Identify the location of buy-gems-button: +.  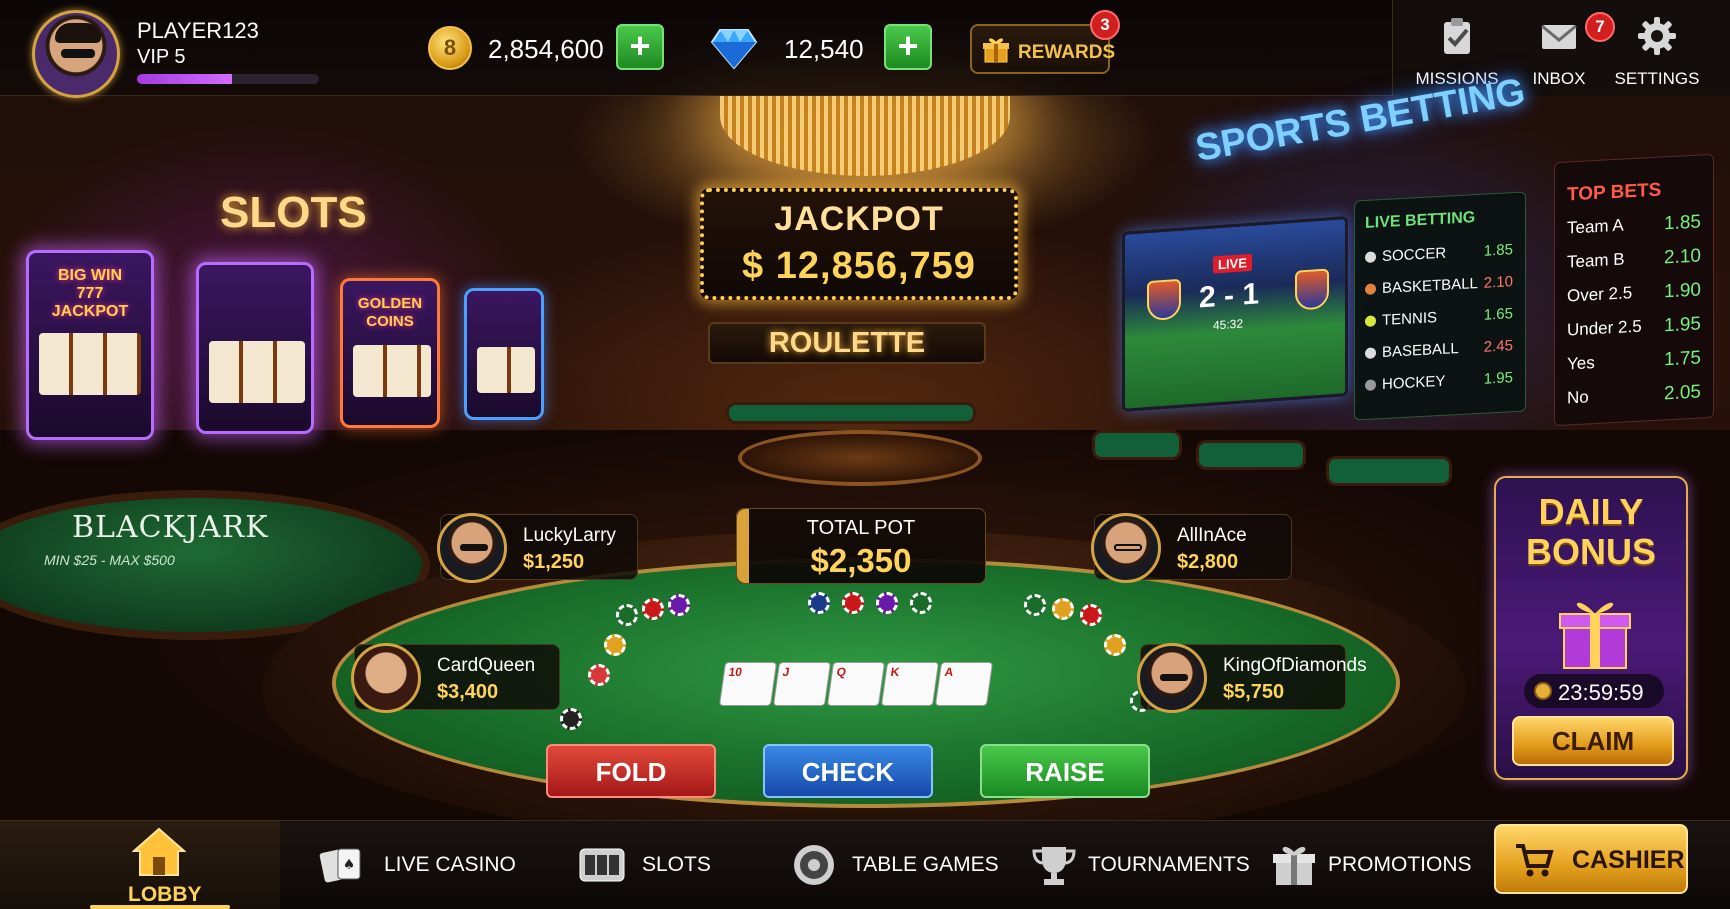
(908, 47).